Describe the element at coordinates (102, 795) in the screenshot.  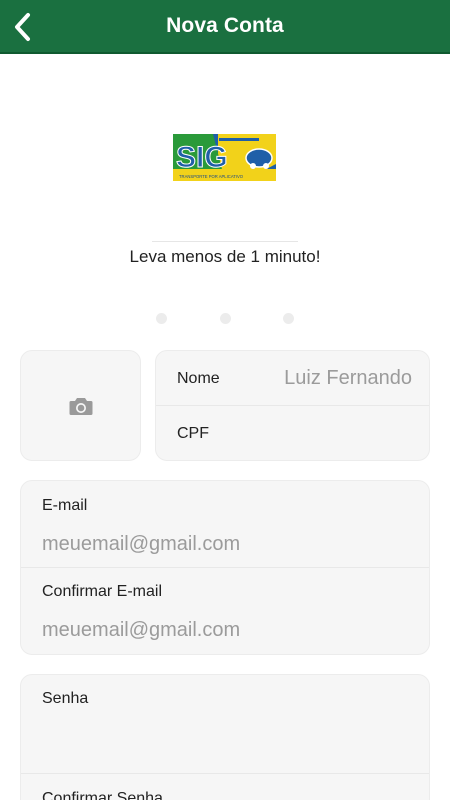
I see `confirm-password-label: Confirmar Senha` at that location.